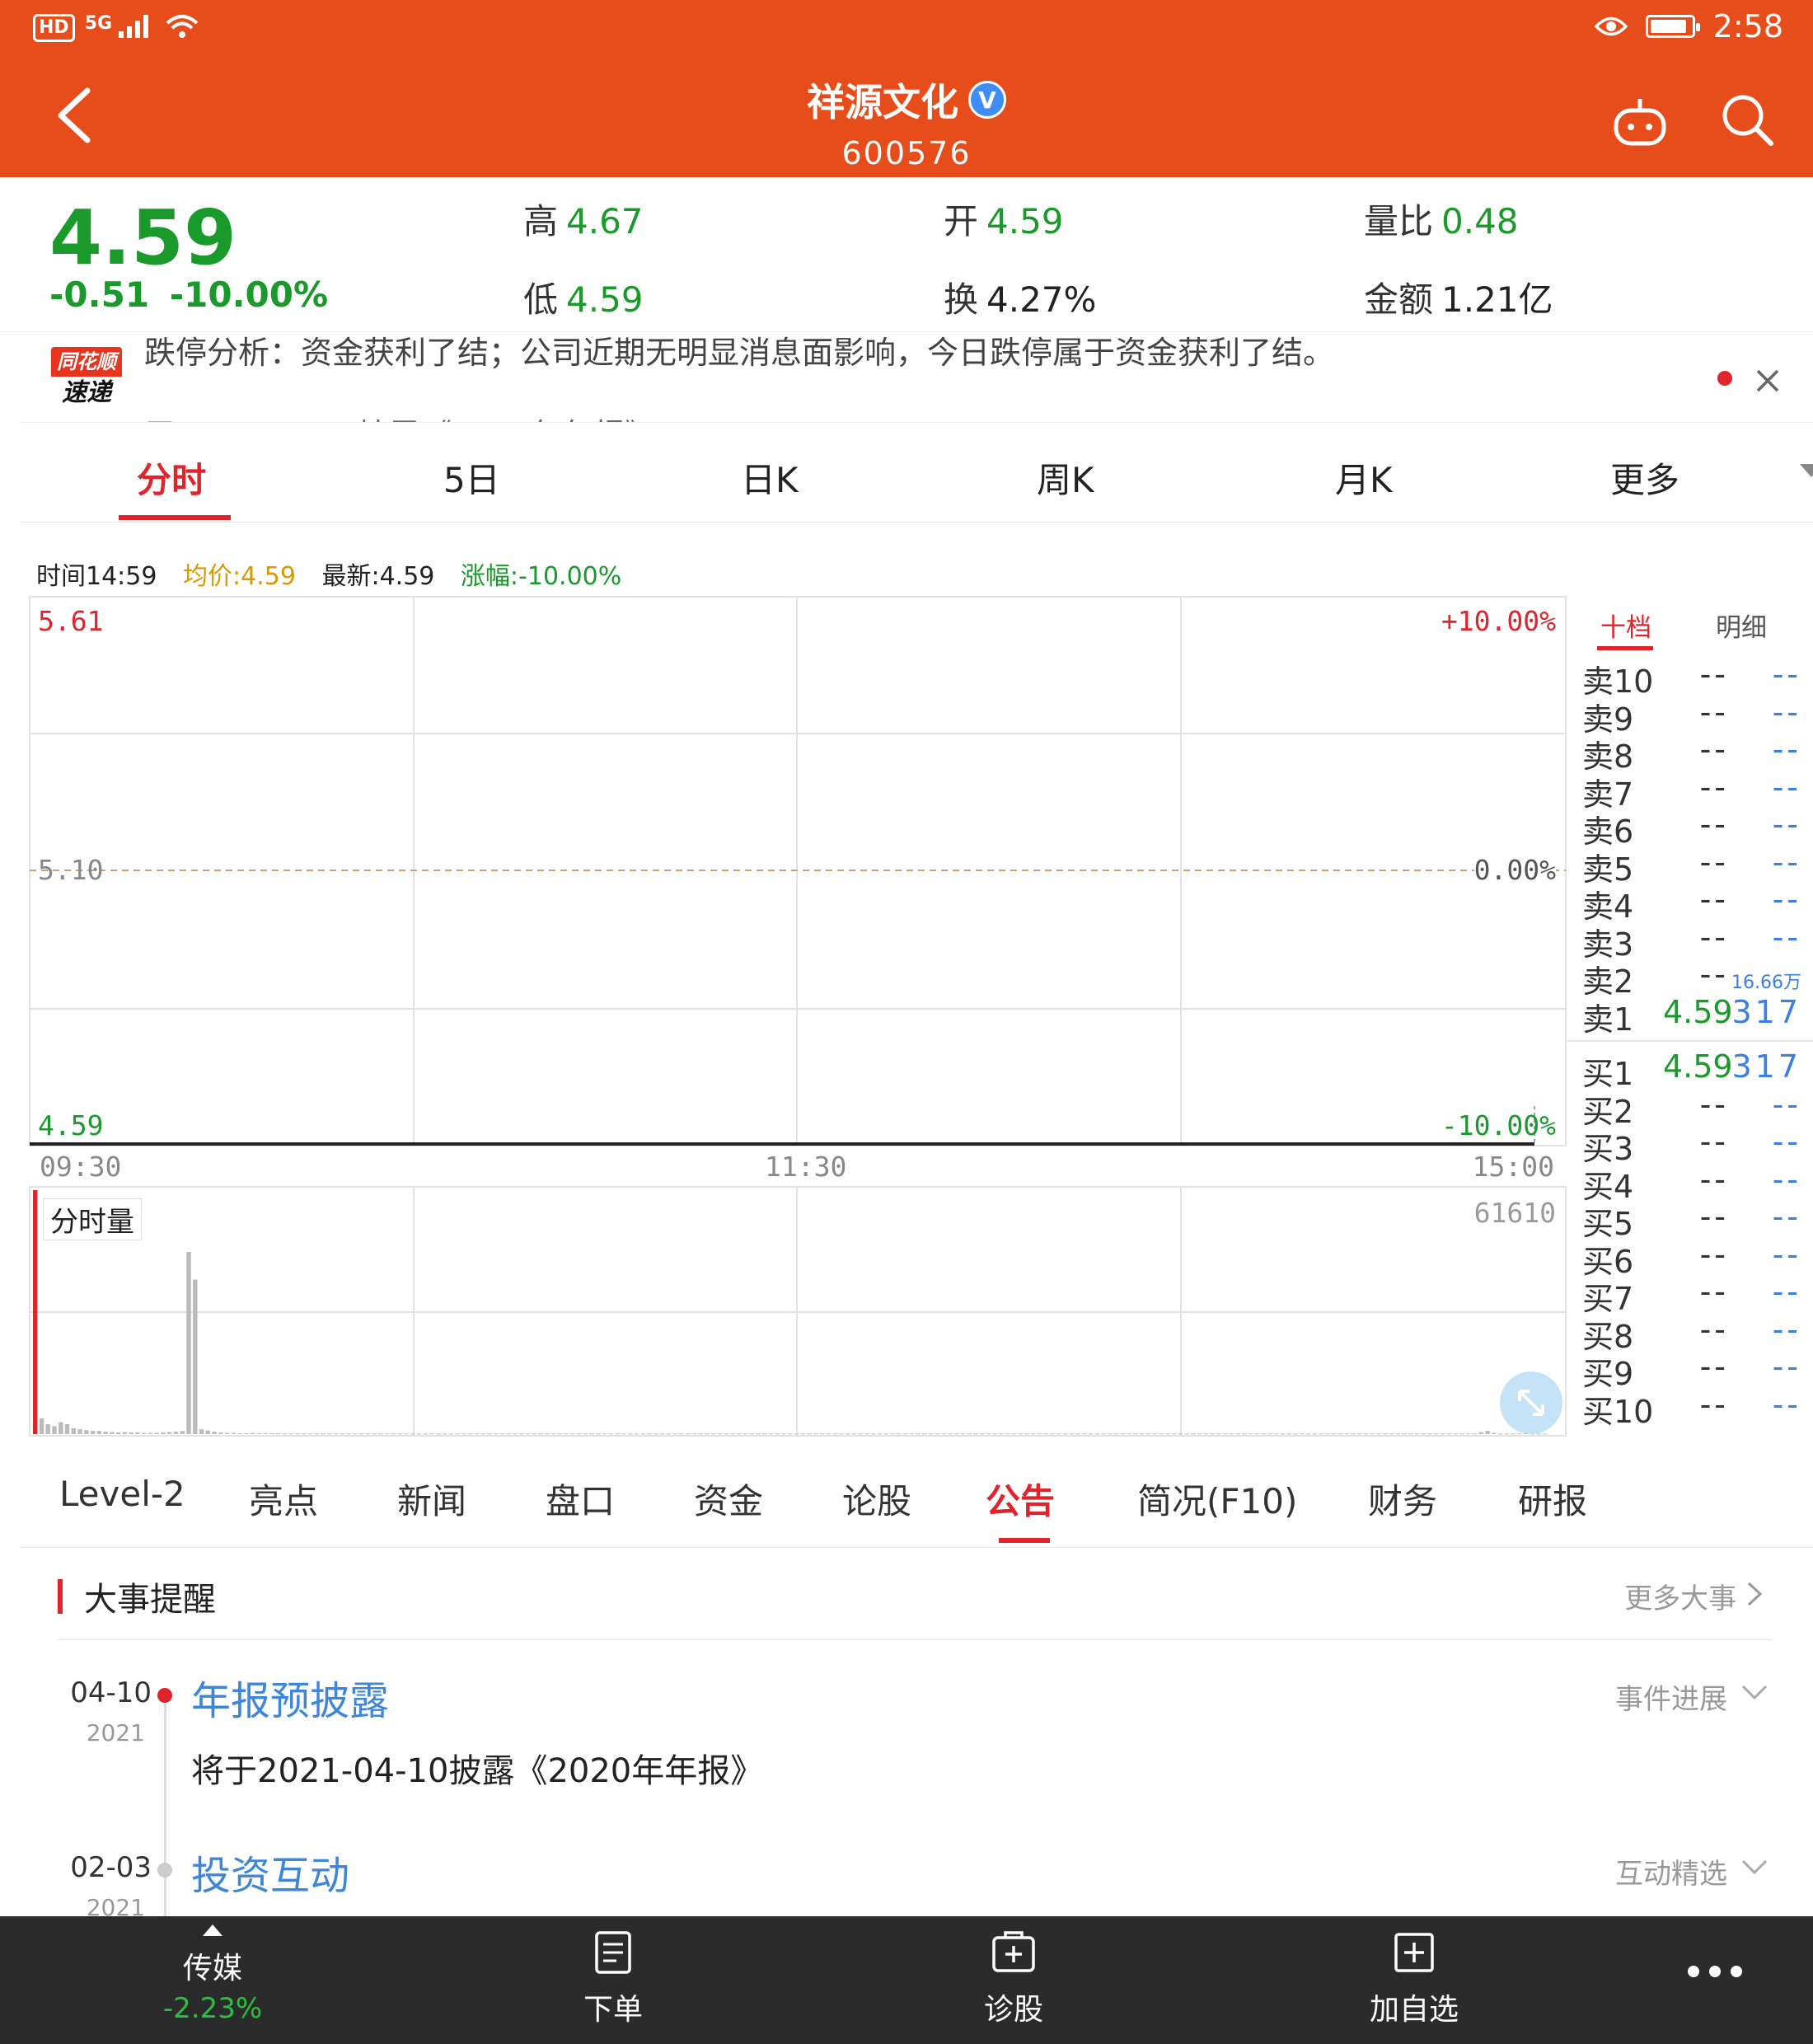 The image size is (1813, 2044). What do you see at coordinates (1693, 978) in the screenshot?
I see `order-book-row: 卖2 -- 16.66万` at bounding box center [1693, 978].